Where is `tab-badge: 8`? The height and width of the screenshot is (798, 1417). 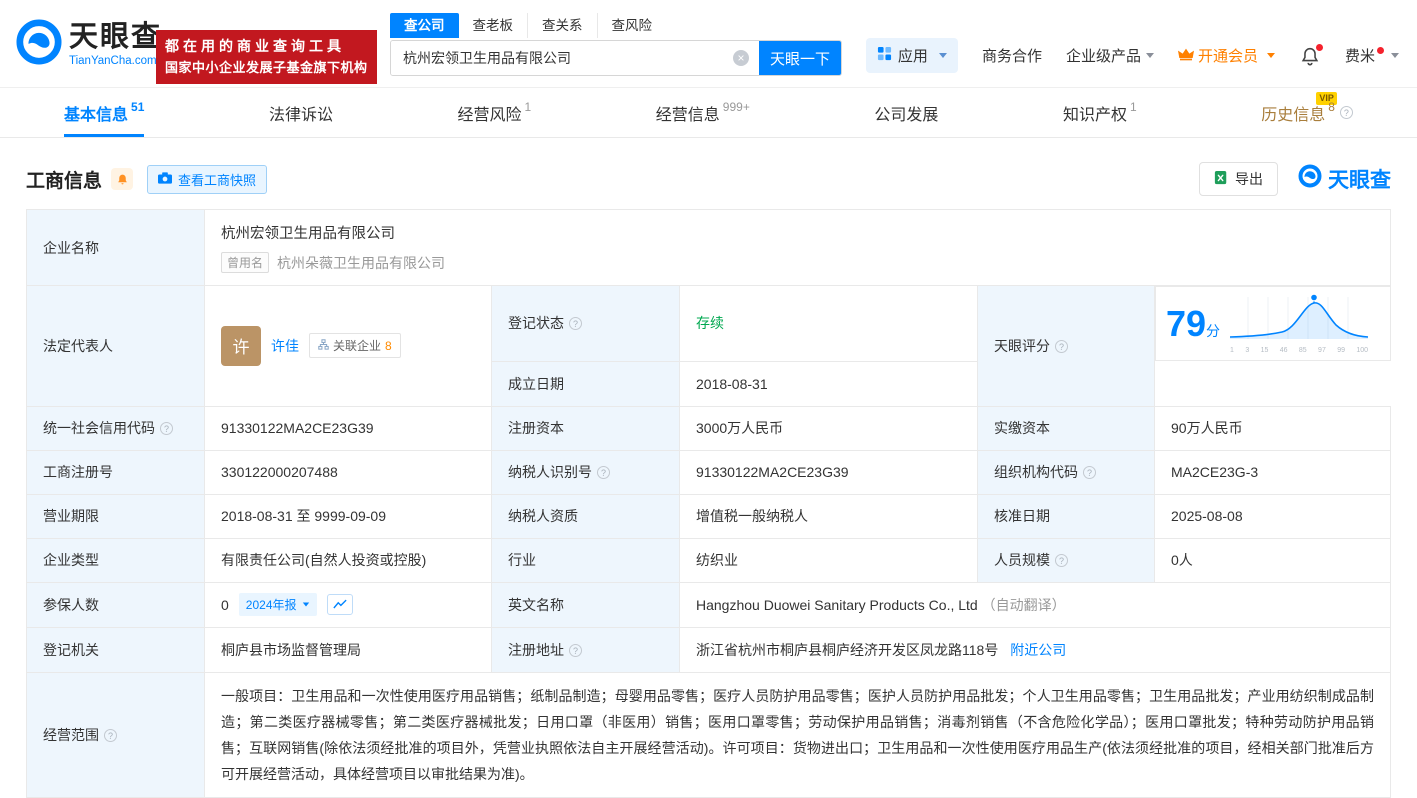 tab-badge: 8 is located at coordinates (1331, 106).